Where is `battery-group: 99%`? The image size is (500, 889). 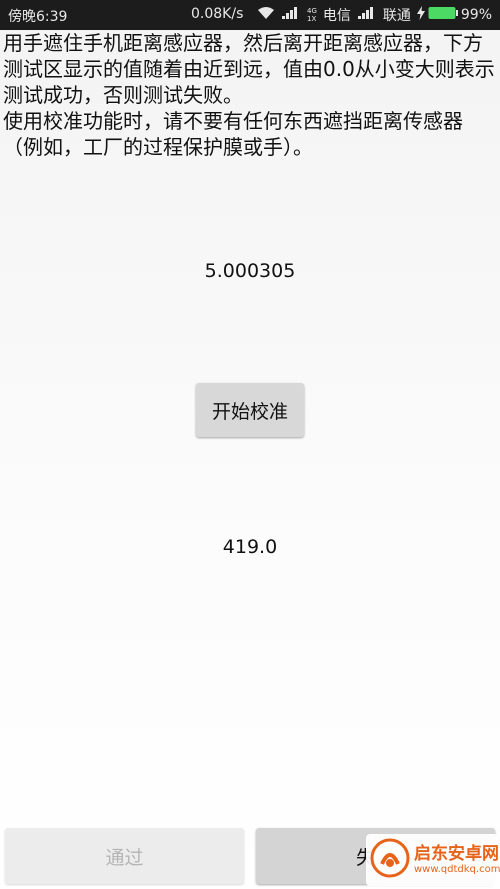
battery-group: 99% is located at coordinates (454, 15).